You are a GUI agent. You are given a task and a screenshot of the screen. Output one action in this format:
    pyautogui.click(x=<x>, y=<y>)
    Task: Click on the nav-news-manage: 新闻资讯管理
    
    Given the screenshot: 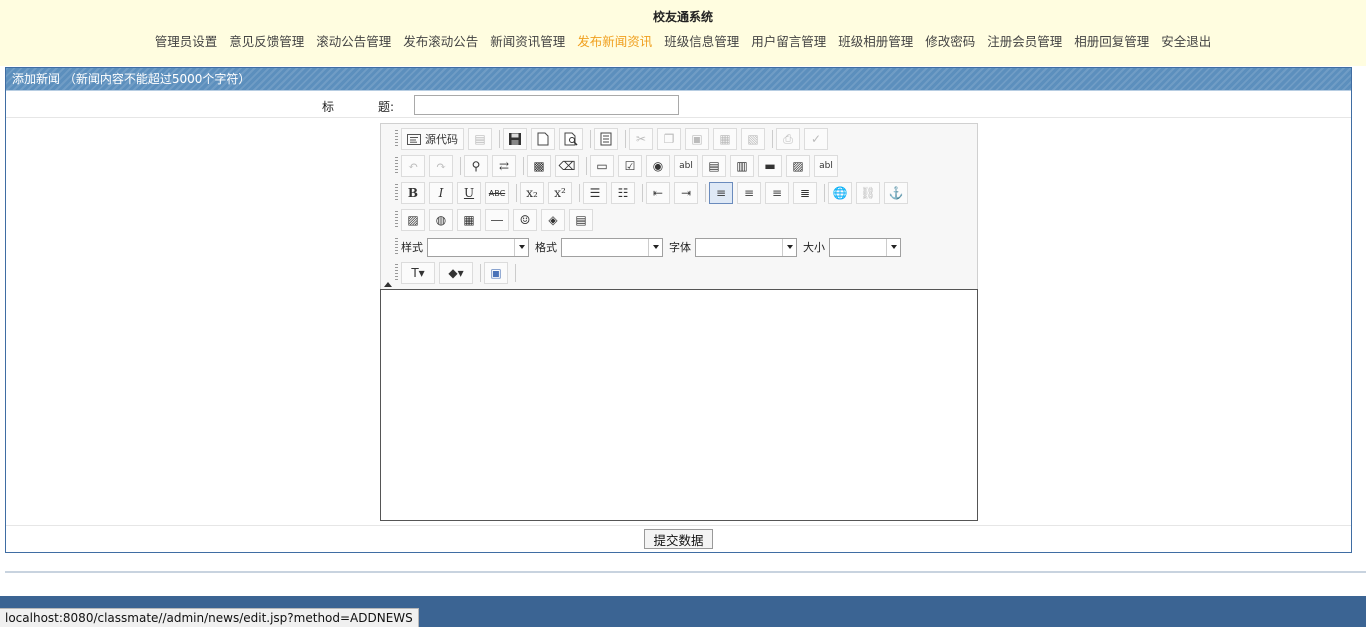 What is the action you would take?
    pyautogui.click(x=527, y=41)
    